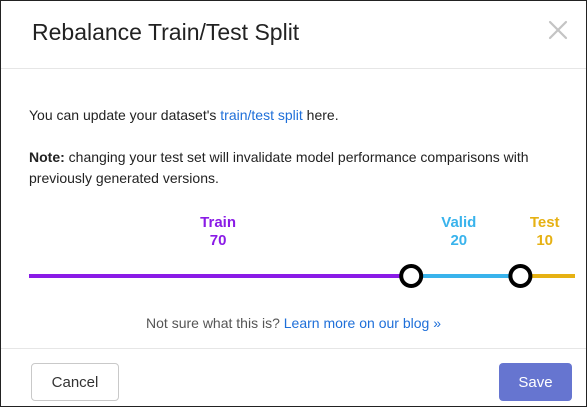  What do you see at coordinates (459, 222) in the screenshot?
I see `valid-label-name: Valid` at bounding box center [459, 222].